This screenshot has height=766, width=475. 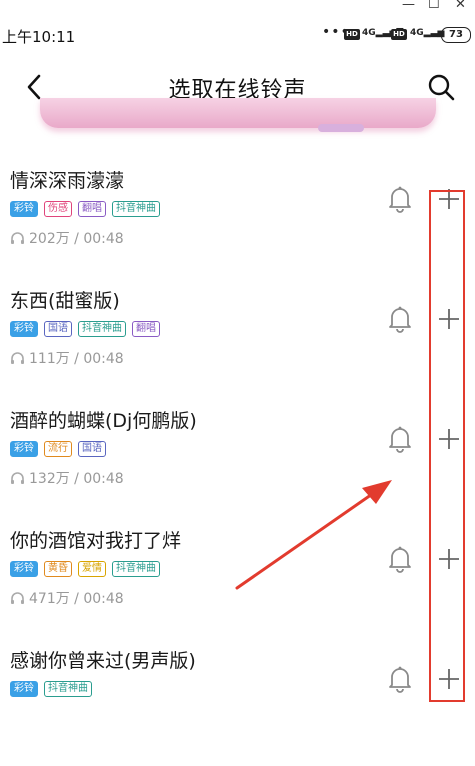 I want to click on minimize-icon: —, so click(x=408, y=6).